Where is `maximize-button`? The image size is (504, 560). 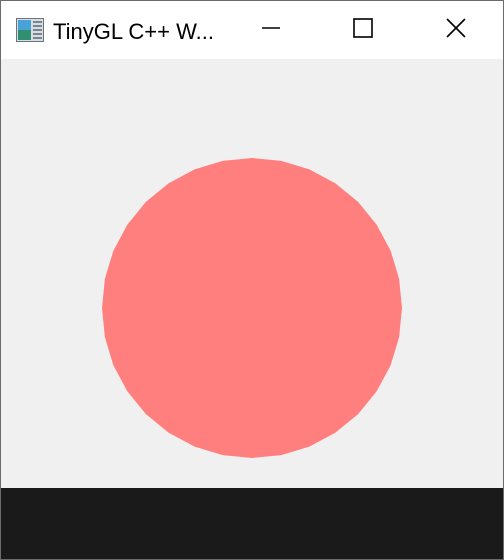 maximize-button is located at coordinates (363, 30).